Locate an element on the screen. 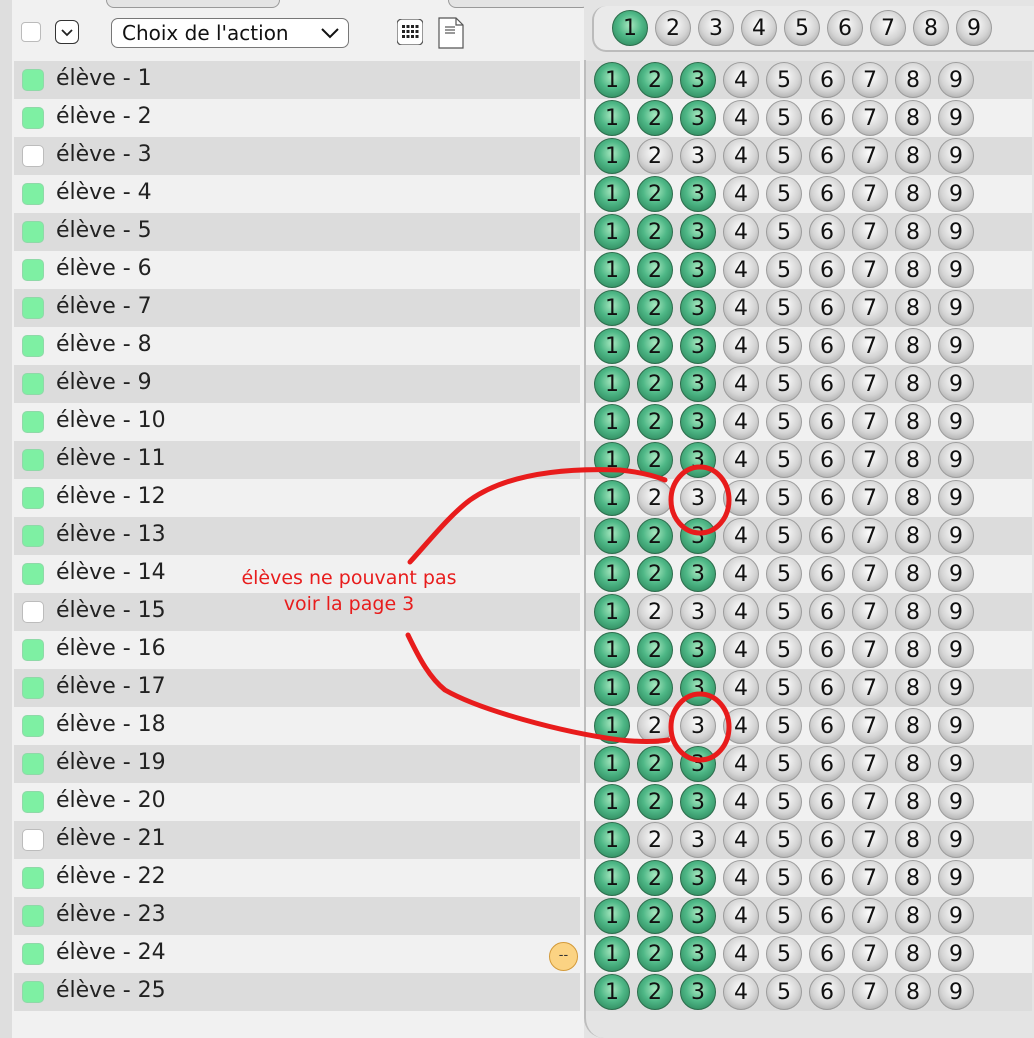  header-page-button-5: 5 is located at coordinates (802, 28).